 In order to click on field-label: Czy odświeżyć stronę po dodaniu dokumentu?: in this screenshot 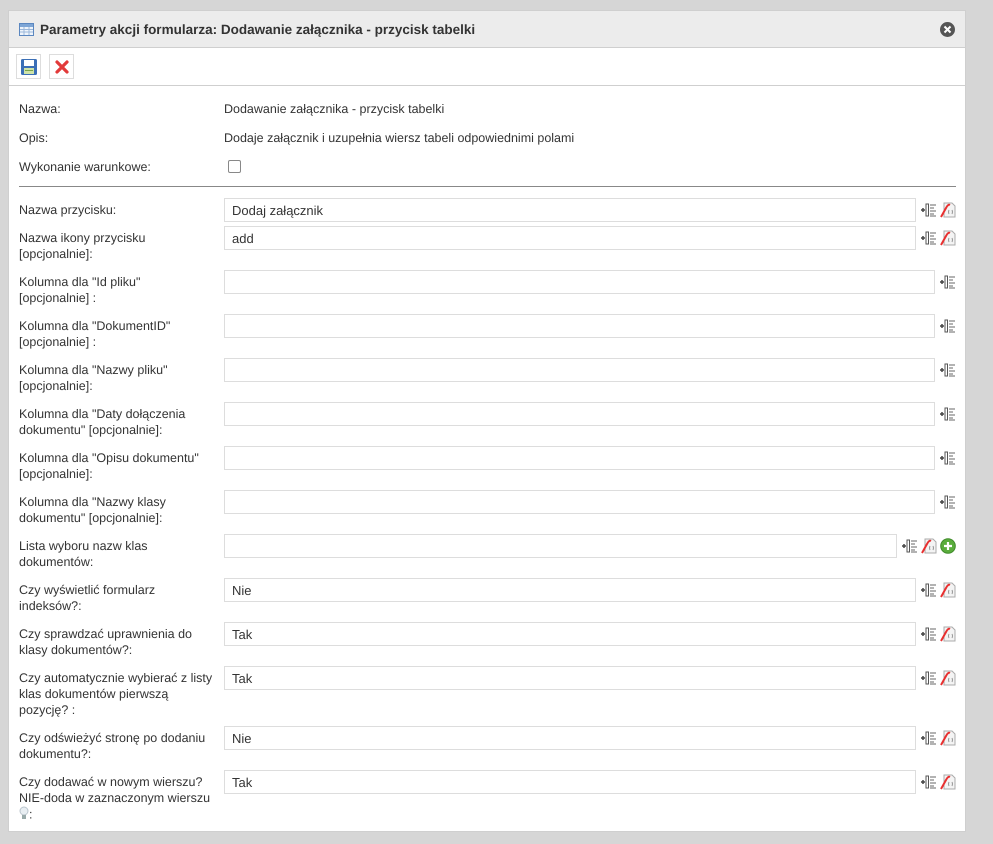, I will do `click(112, 746)`.